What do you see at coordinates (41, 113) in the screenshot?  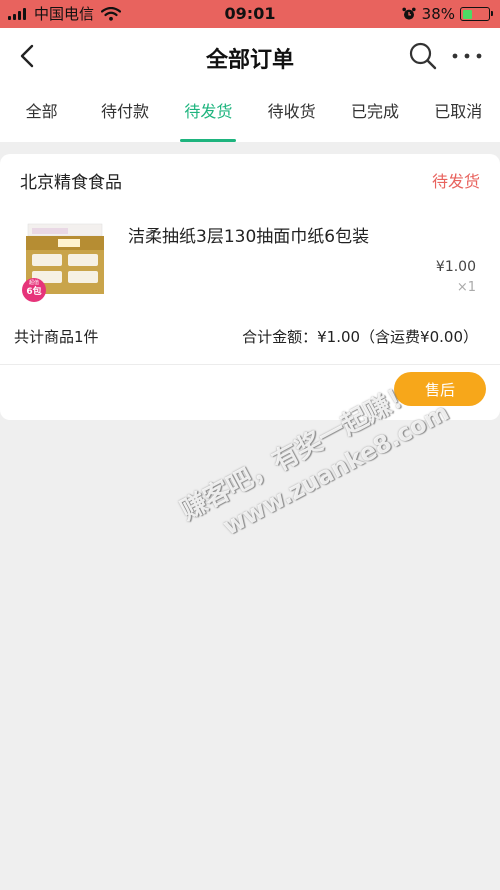 I see `tab-all: 全部` at bounding box center [41, 113].